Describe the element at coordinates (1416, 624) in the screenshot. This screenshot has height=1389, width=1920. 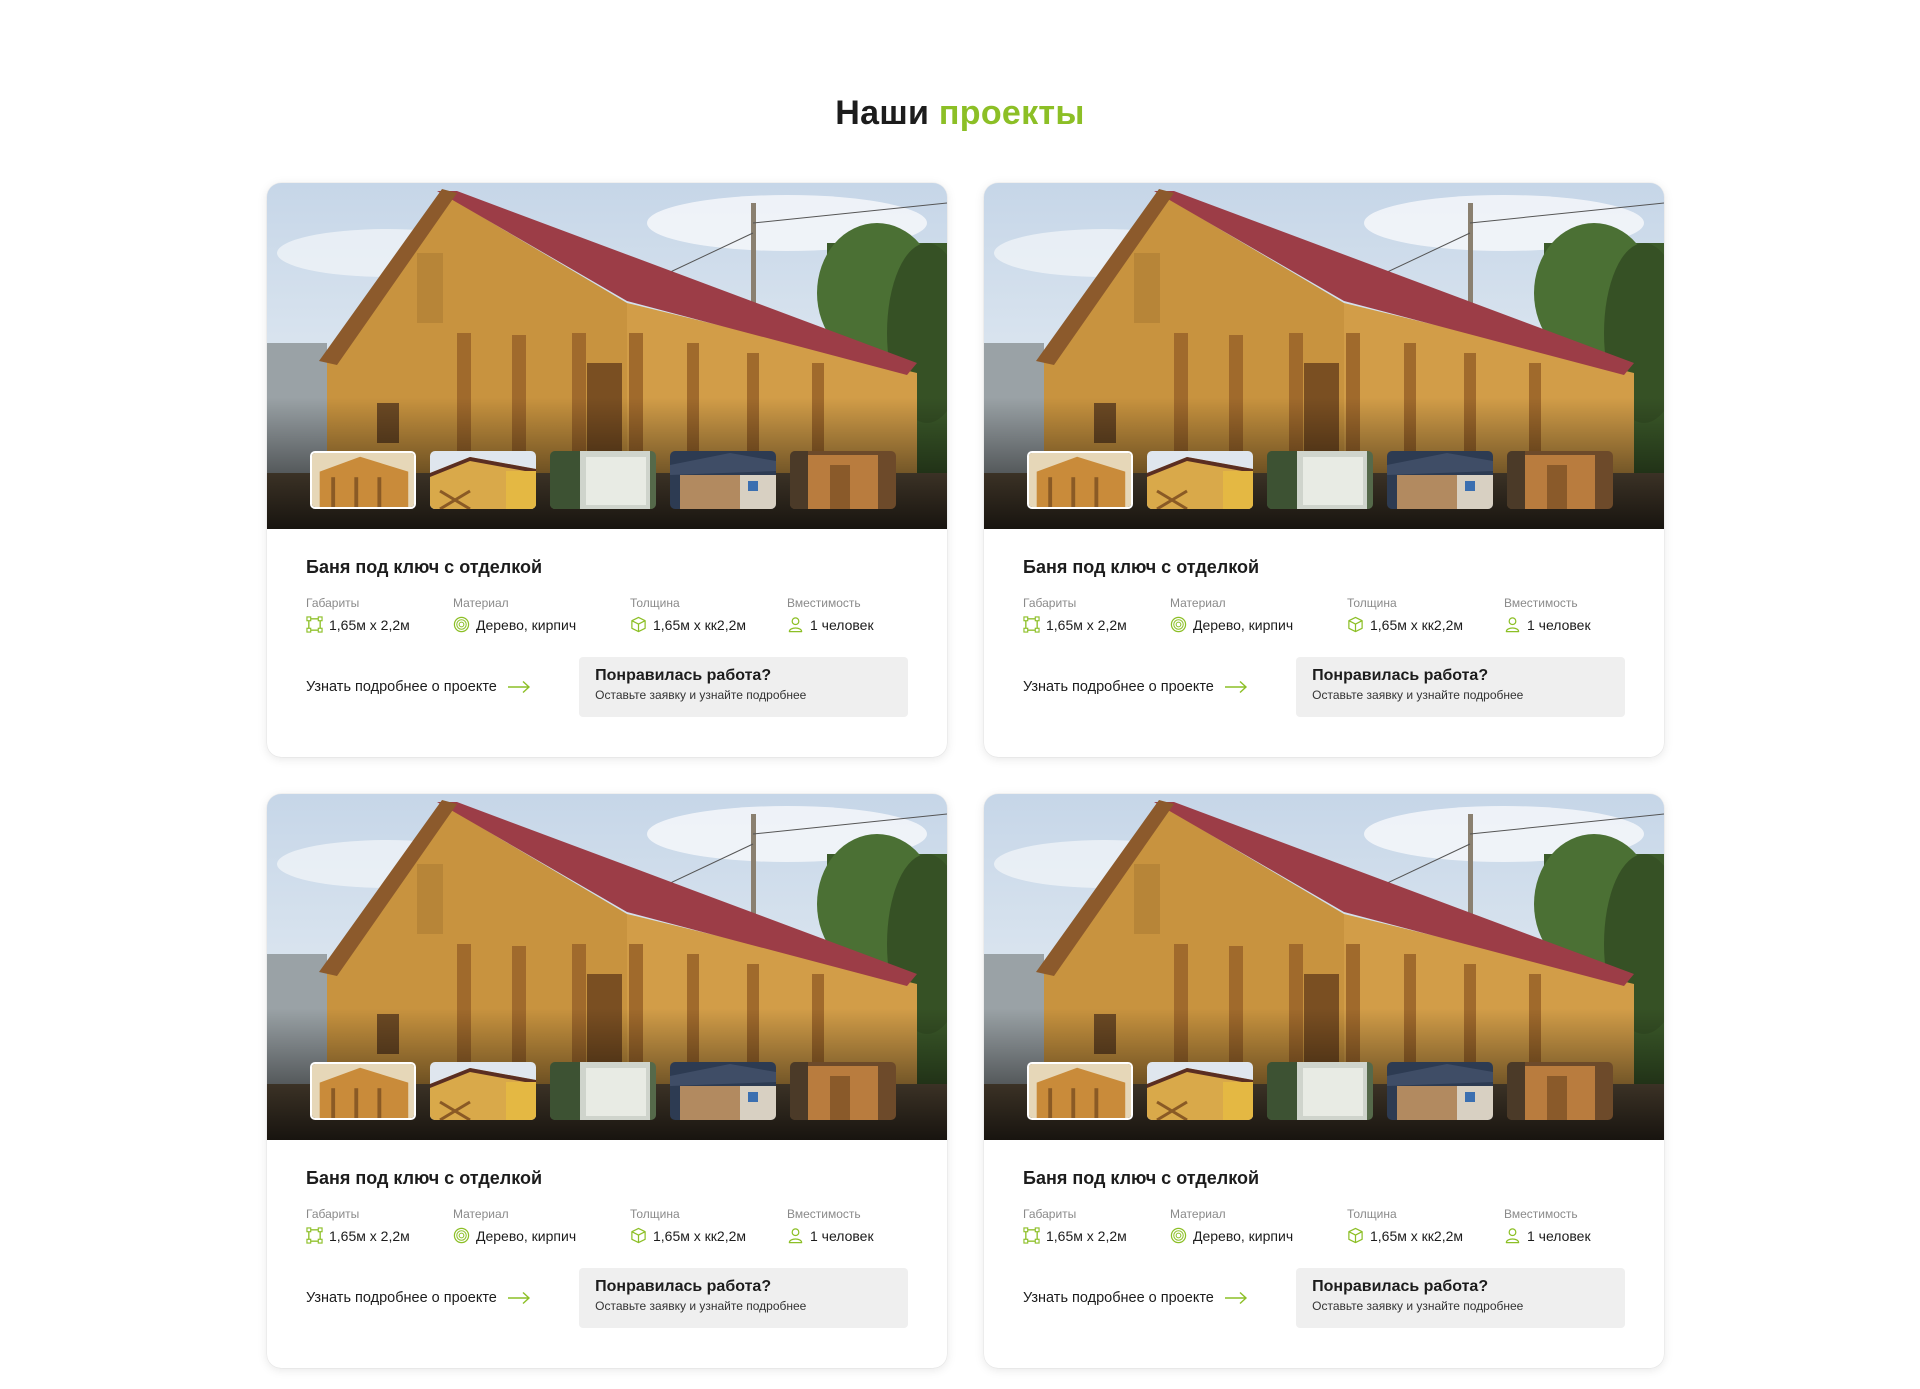
I see `spec-value-text: 1,65м х кк2,2м` at that location.